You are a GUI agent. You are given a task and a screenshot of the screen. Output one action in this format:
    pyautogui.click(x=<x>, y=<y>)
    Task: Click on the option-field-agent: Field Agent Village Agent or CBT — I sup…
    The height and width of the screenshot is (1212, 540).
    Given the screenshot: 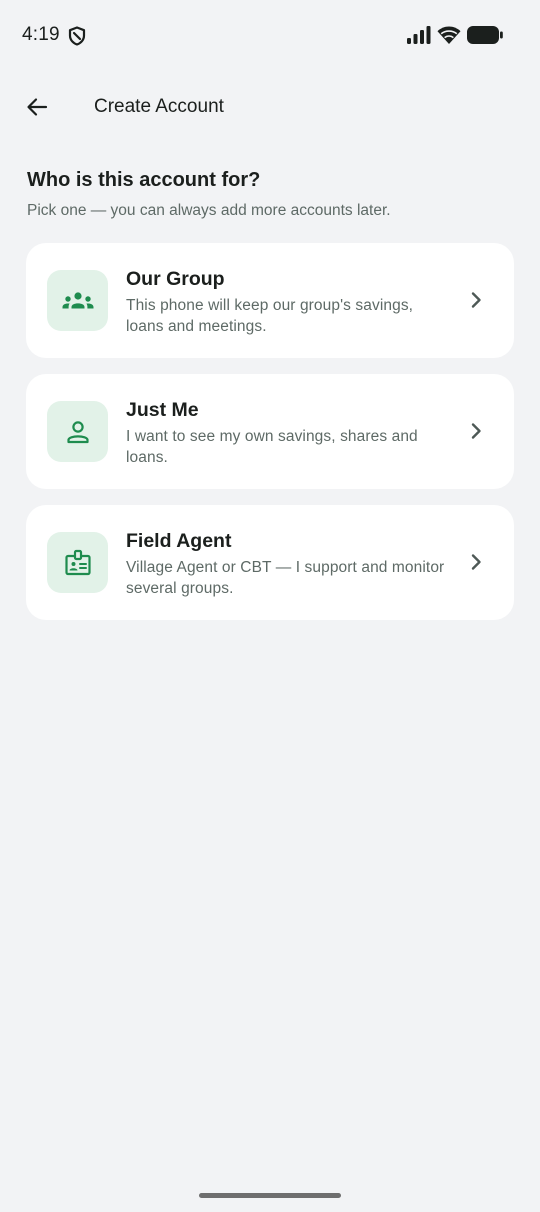 What is the action you would take?
    pyautogui.click(x=270, y=562)
    